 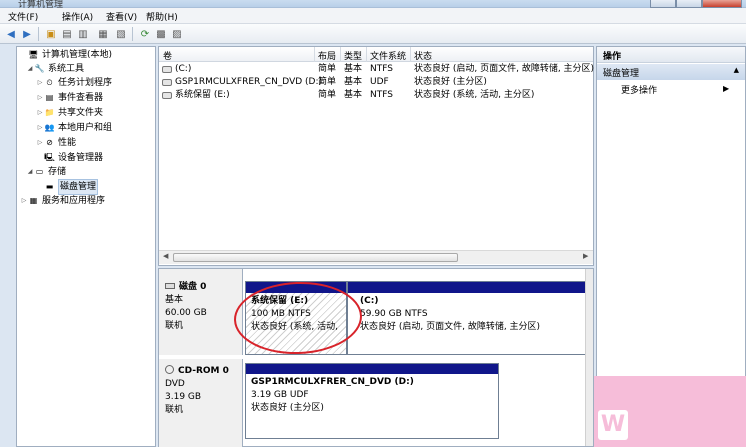 What do you see at coordinates (671, 55) in the screenshot?
I see `actions-header: 操作` at bounding box center [671, 55].